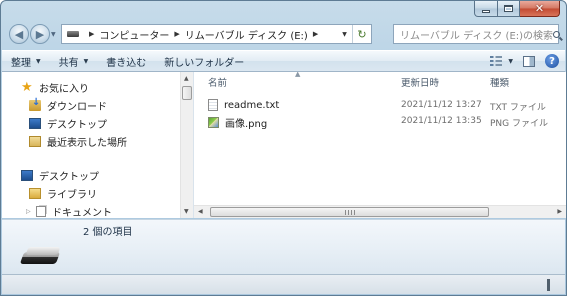 The width and height of the screenshot is (567, 296). I want to click on breadcrumb-removable-disk: リムーバブル ディスク (E:), so click(246, 34).